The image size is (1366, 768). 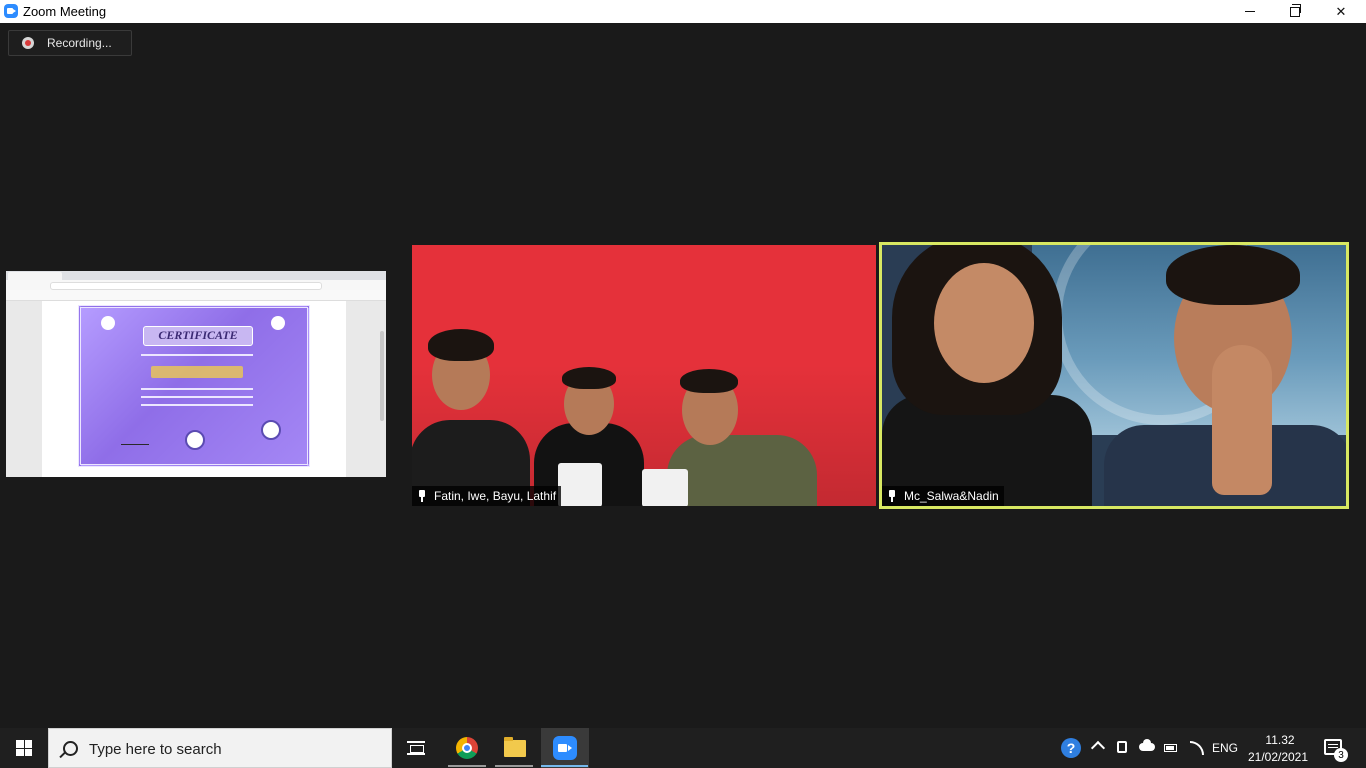 I want to click on onedrive-cloud-icon, so click(x=1147, y=745).